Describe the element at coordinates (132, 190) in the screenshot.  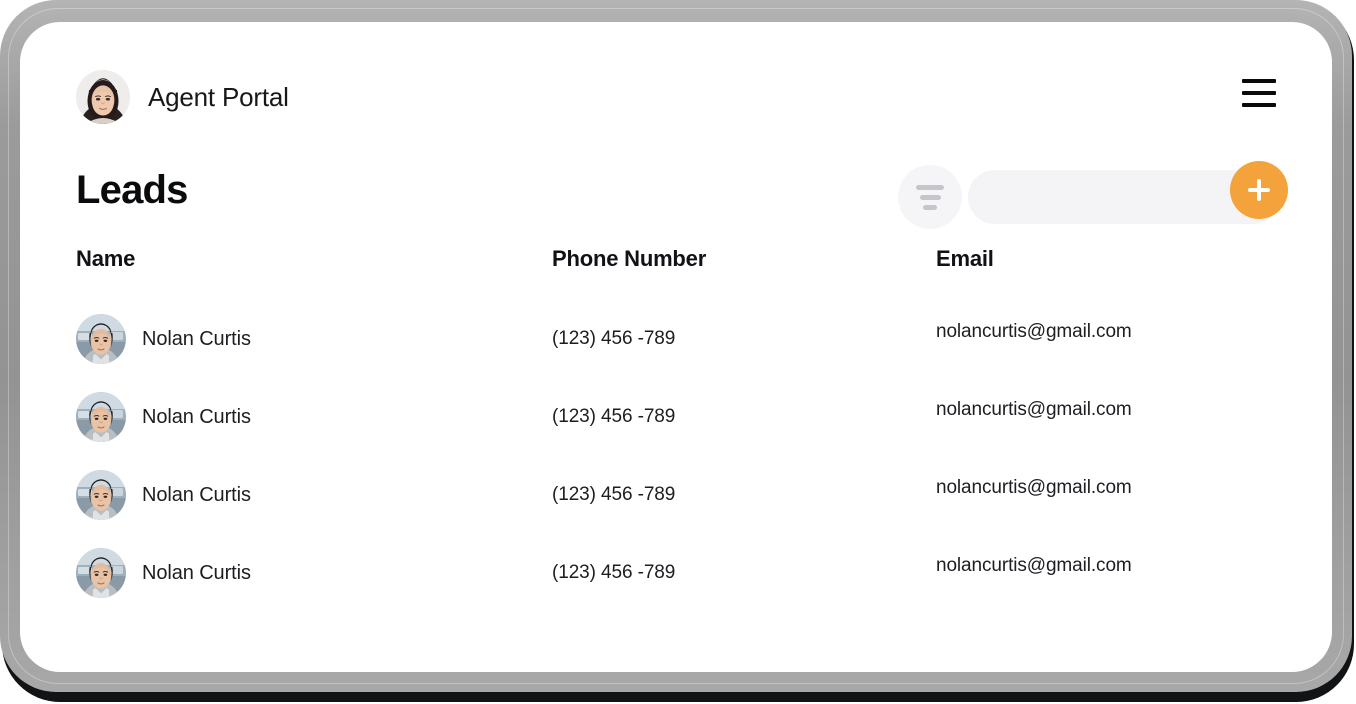
I see `page-title: Leads` at that location.